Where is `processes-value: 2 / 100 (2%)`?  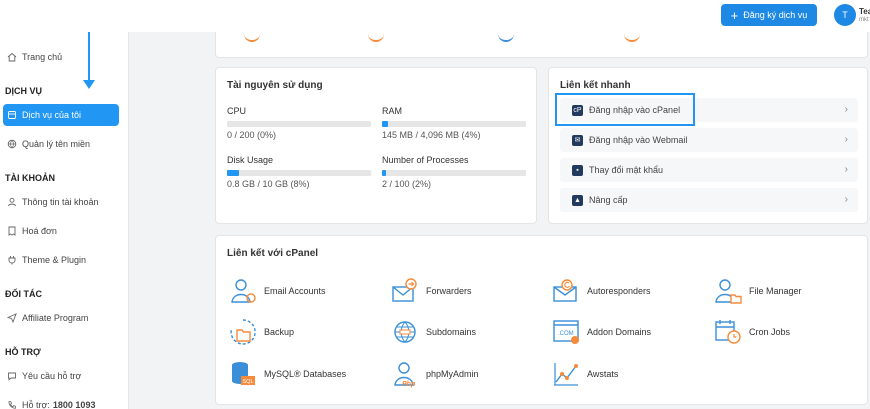
processes-value: 2 / 100 (2%) is located at coordinates (407, 184).